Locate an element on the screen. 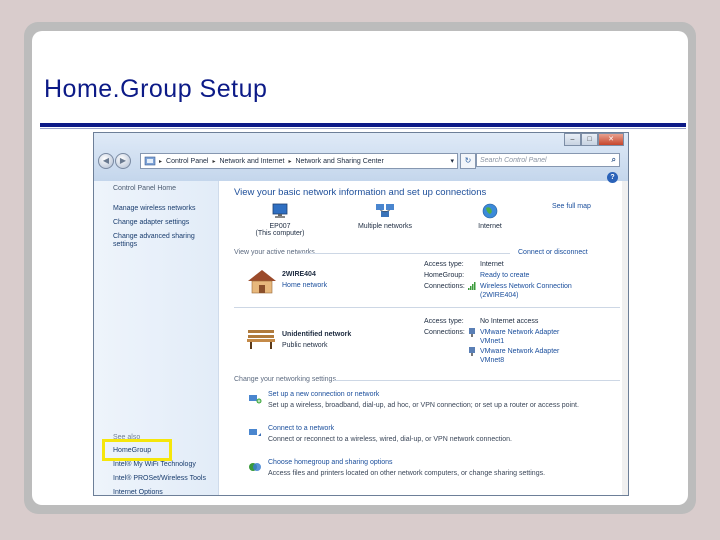 This screenshot has height=540, width=720. network2-name: Unidentified network is located at coordinates (317, 334).